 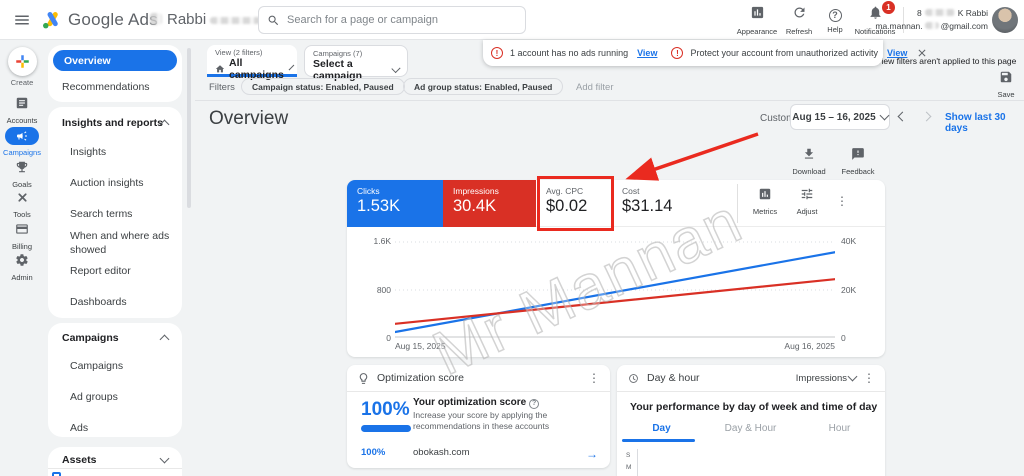 What do you see at coordinates (594, 378) in the screenshot?
I see `opt-overflow-menu-icon: ⋮` at bounding box center [594, 378].